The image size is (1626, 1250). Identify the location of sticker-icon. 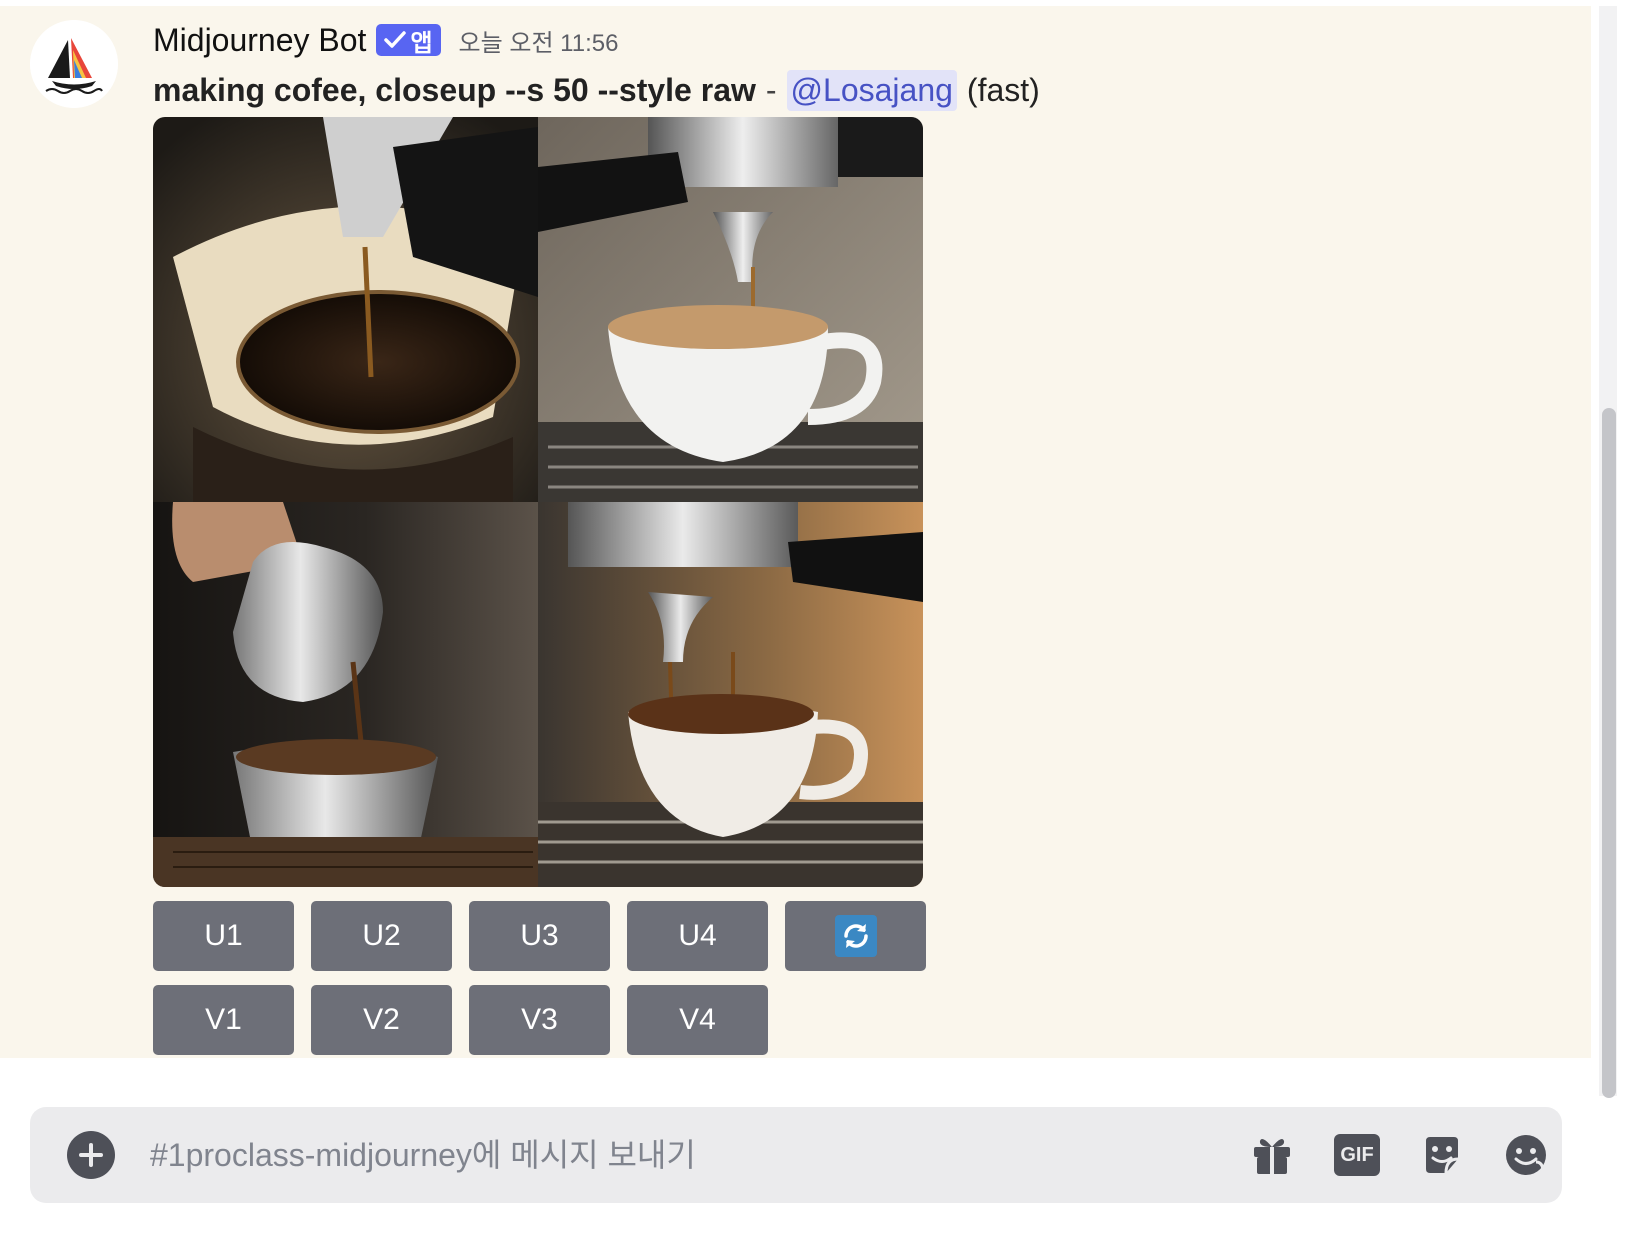
(1442, 1155).